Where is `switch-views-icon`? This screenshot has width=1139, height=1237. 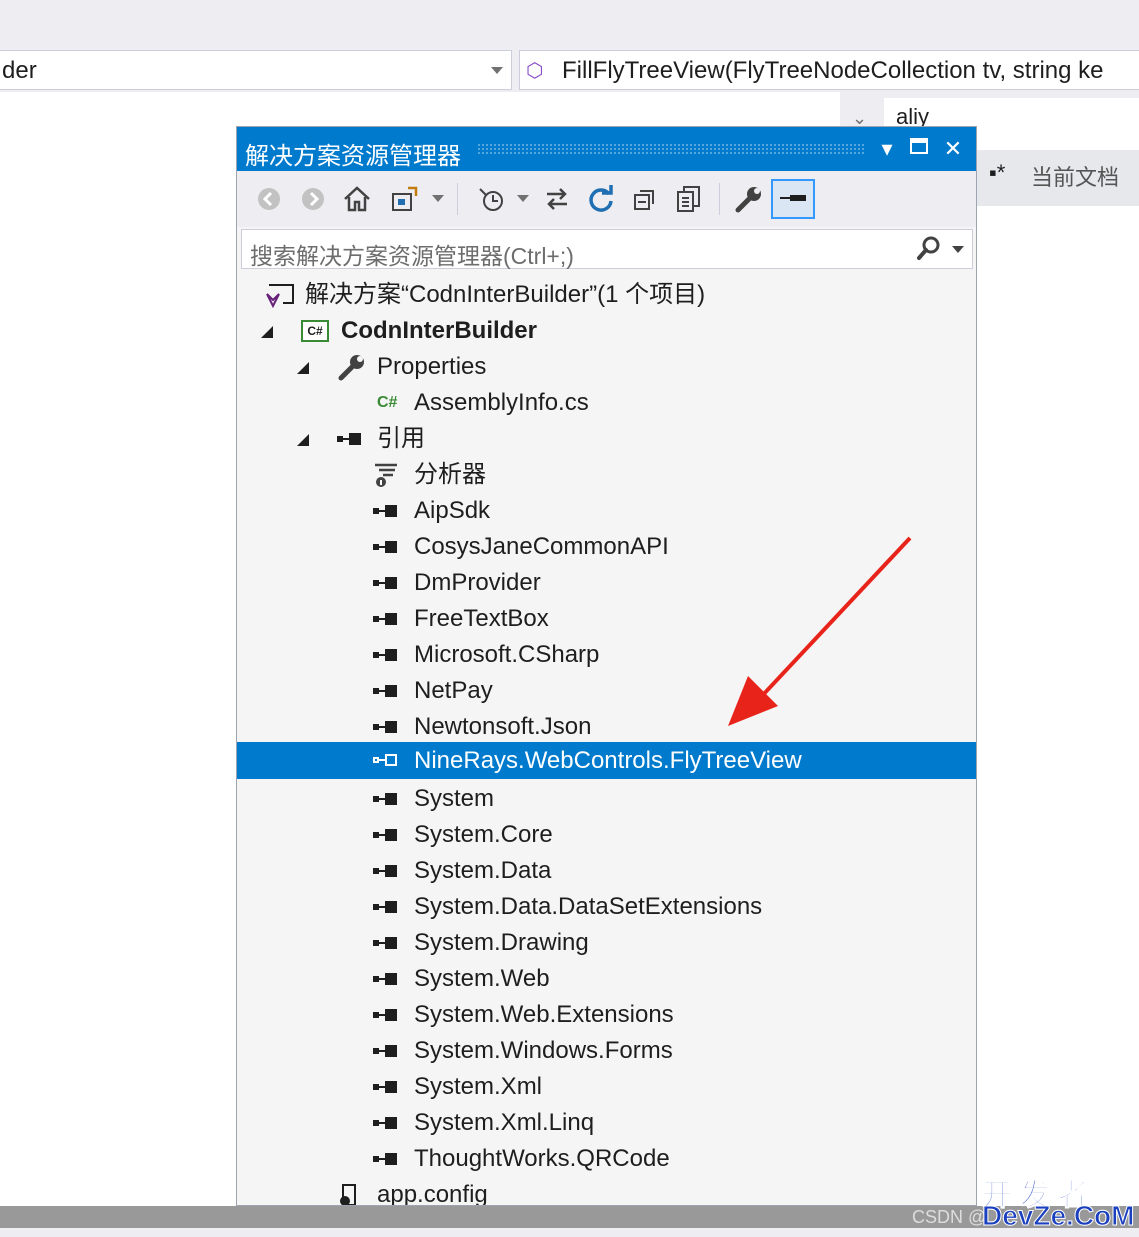 switch-views-icon is located at coordinates (405, 199).